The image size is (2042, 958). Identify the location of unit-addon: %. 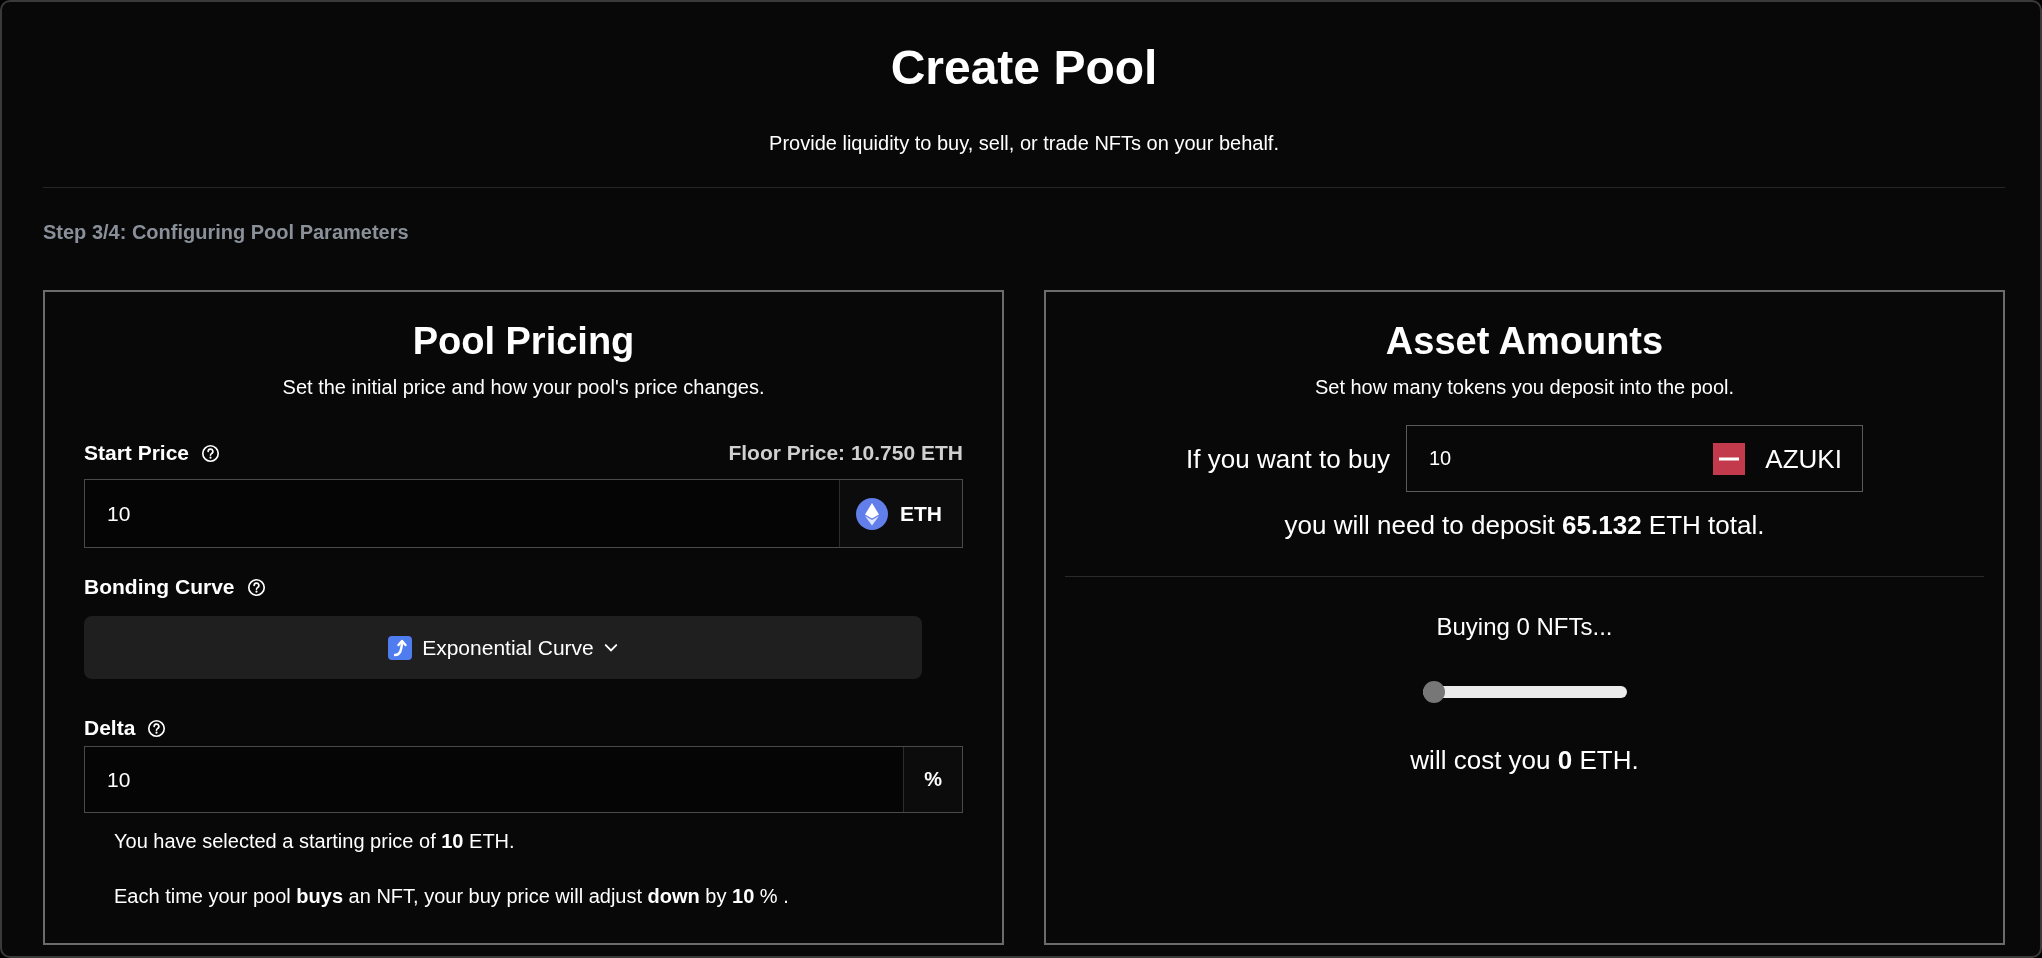
(932, 779).